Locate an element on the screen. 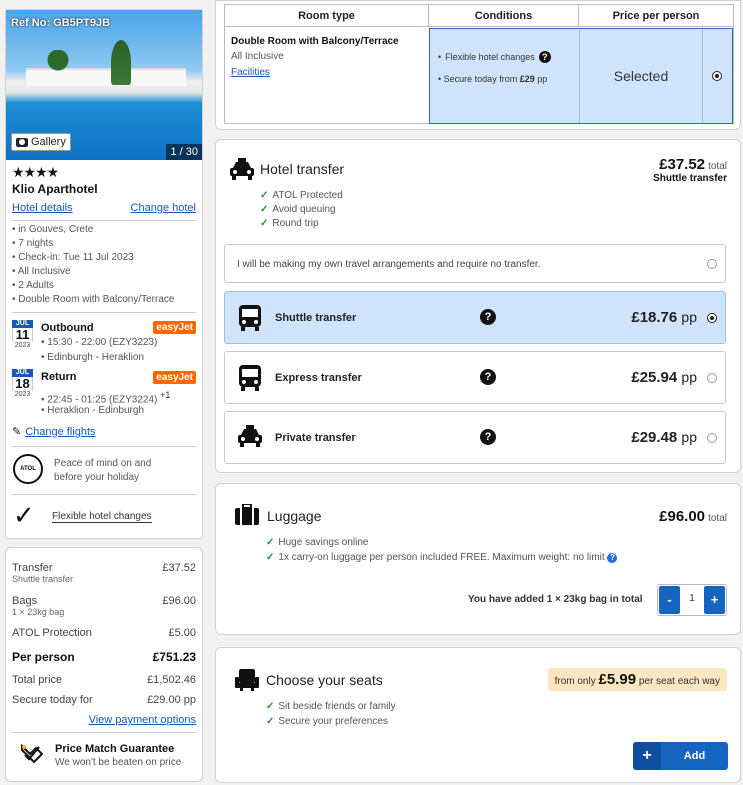  express-transfer-radio is located at coordinates (712, 378).